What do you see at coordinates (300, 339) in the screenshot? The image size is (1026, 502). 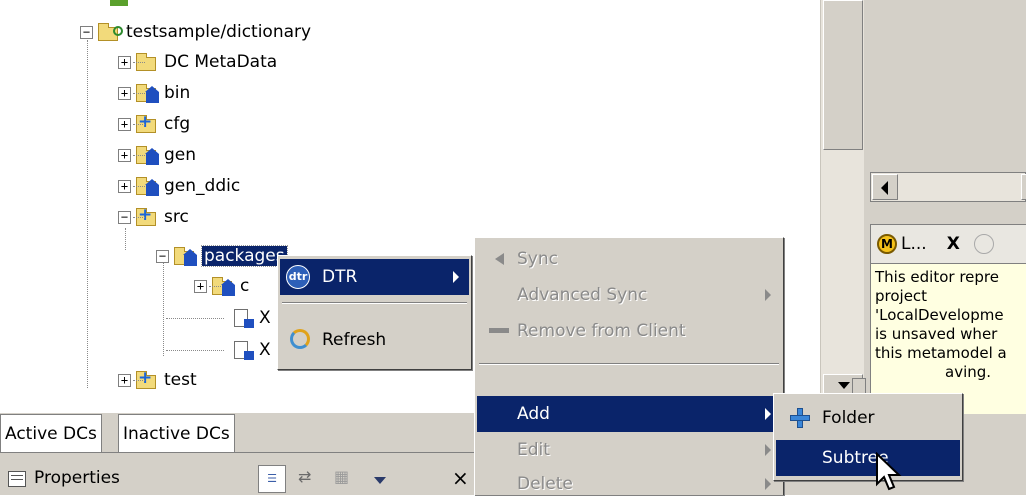 I see `refresh-icon` at bounding box center [300, 339].